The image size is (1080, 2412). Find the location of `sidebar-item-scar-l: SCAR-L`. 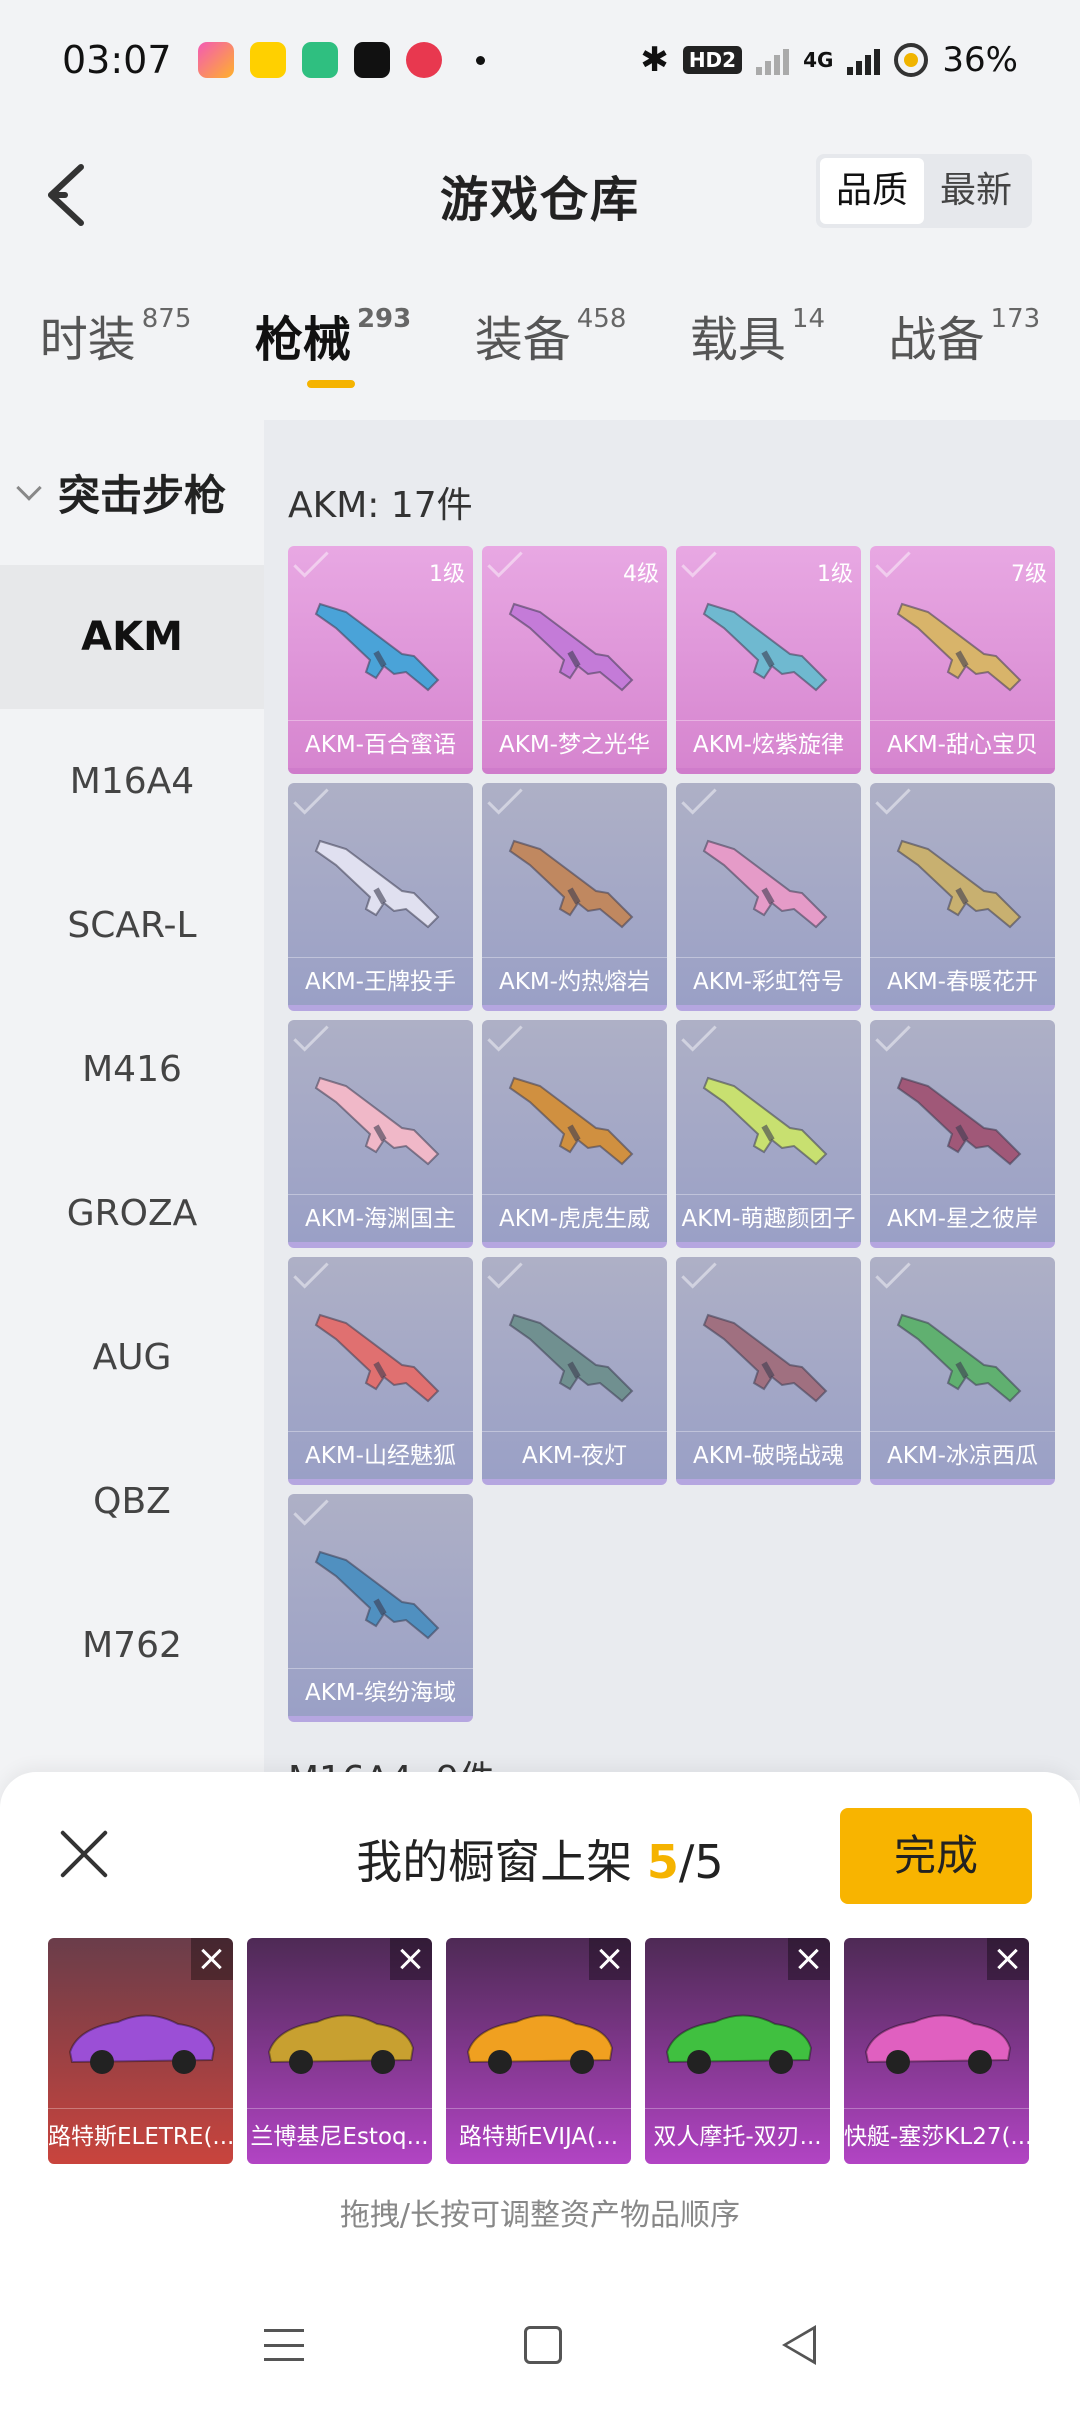

sidebar-item-scar-l: SCAR-L is located at coordinates (132, 925).